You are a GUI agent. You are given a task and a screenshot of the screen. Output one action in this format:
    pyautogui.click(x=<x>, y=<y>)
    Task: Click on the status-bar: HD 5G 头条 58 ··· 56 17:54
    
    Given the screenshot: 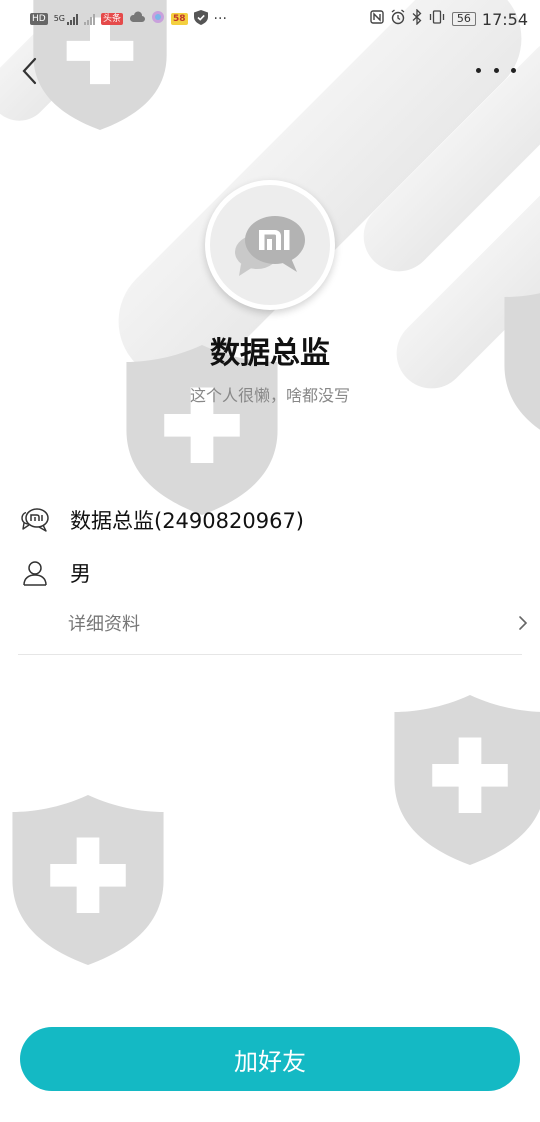 What is the action you would take?
    pyautogui.click(x=270, y=19)
    